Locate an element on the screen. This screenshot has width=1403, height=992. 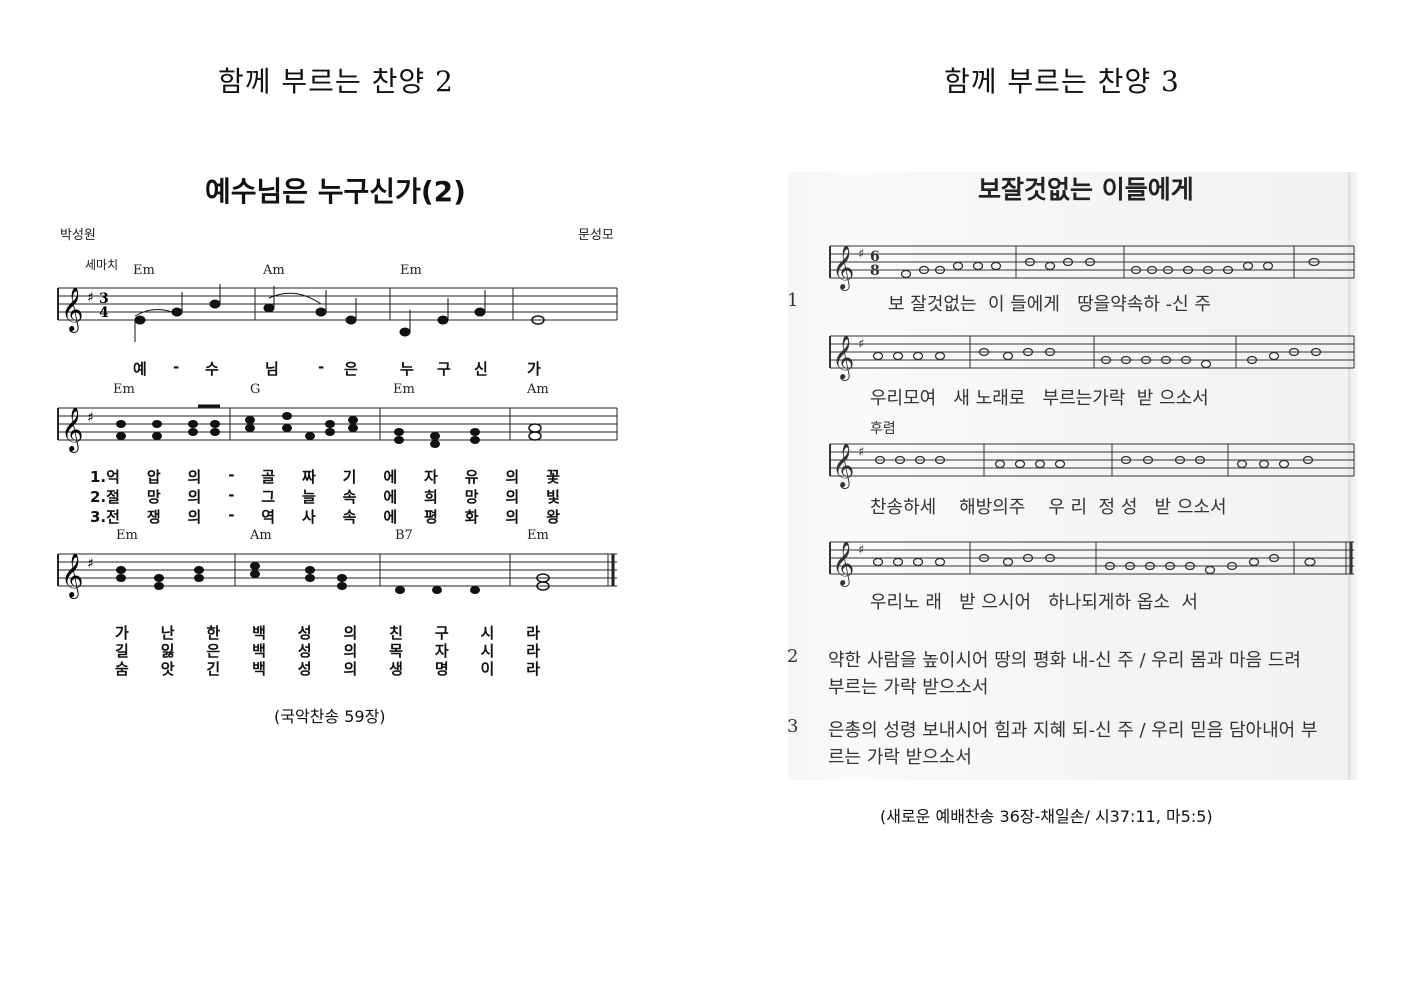
lyric: 은 is located at coordinates (351, 369).